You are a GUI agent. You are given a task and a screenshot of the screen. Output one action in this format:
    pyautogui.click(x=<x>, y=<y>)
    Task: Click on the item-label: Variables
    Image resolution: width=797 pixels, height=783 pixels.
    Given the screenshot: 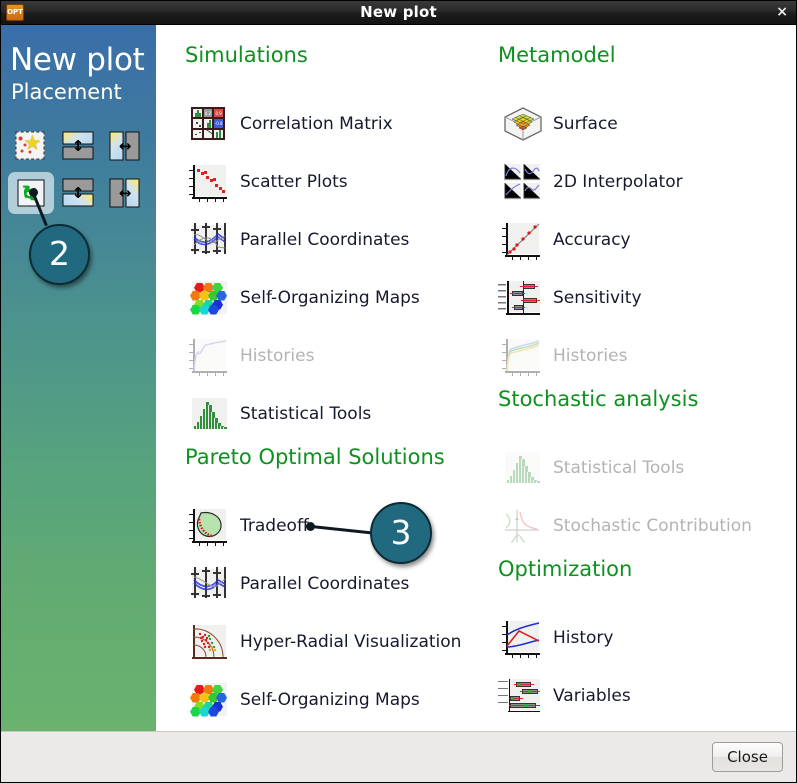 What is the action you would take?
    pyautogui.click(x=592, y=696)
    